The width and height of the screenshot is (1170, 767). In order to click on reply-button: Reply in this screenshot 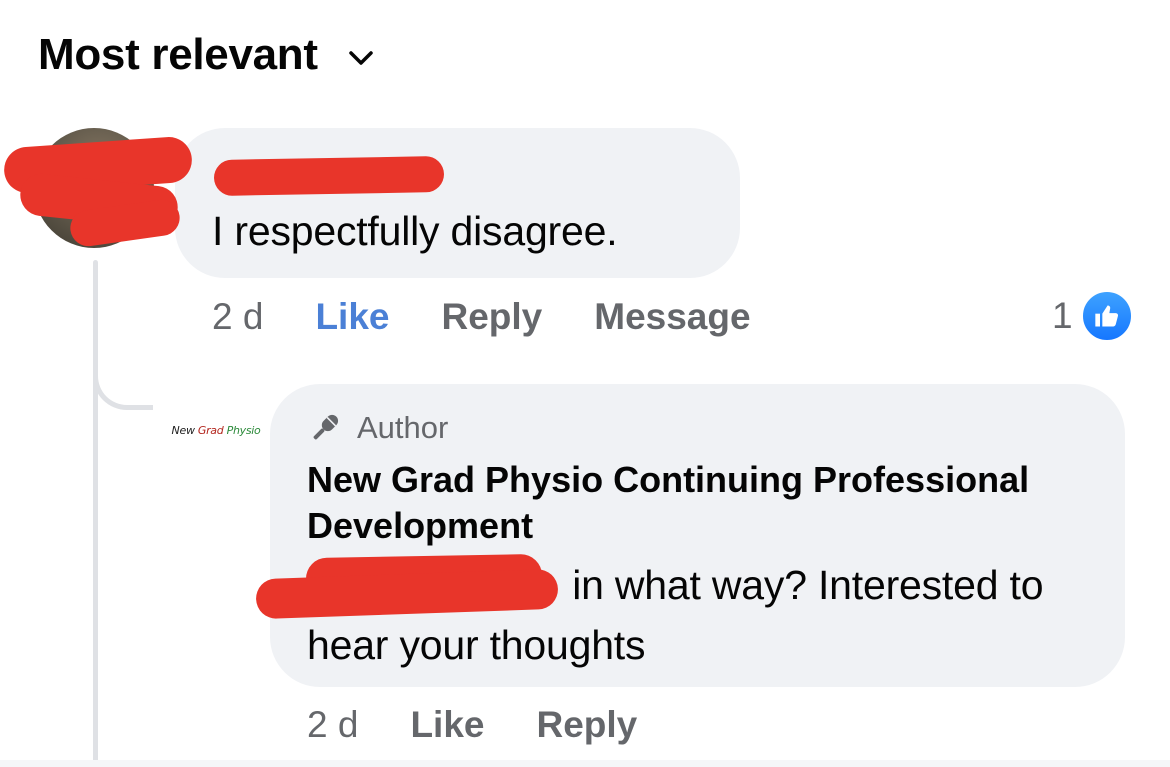, I will do `click(491, 317)`.